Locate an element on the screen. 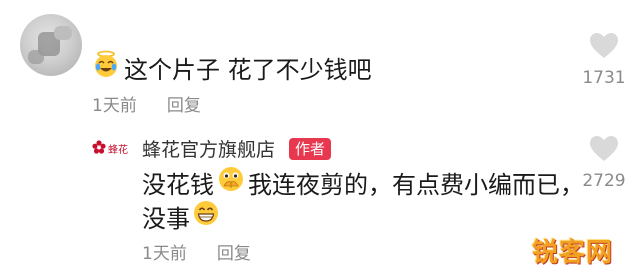 The image size is (640, 273). grinning-emoji-icon is located at coordinates (206, 216).